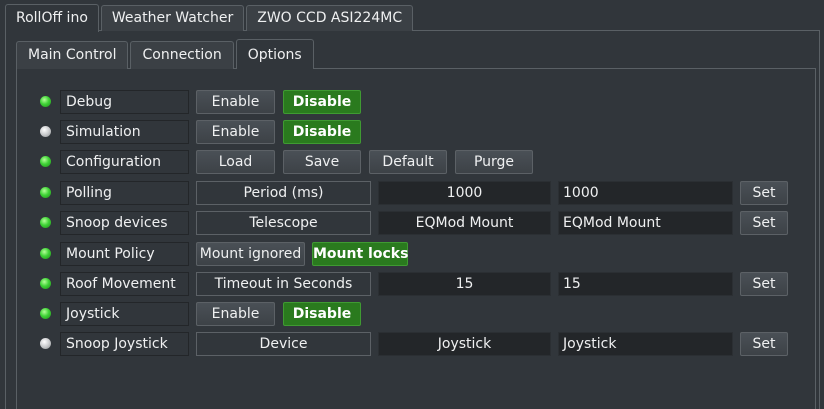  What do you see at coordinates (124, 254) in the screenshot?
I see `property-label: Mount Policy` at bounding box center [124, 254].